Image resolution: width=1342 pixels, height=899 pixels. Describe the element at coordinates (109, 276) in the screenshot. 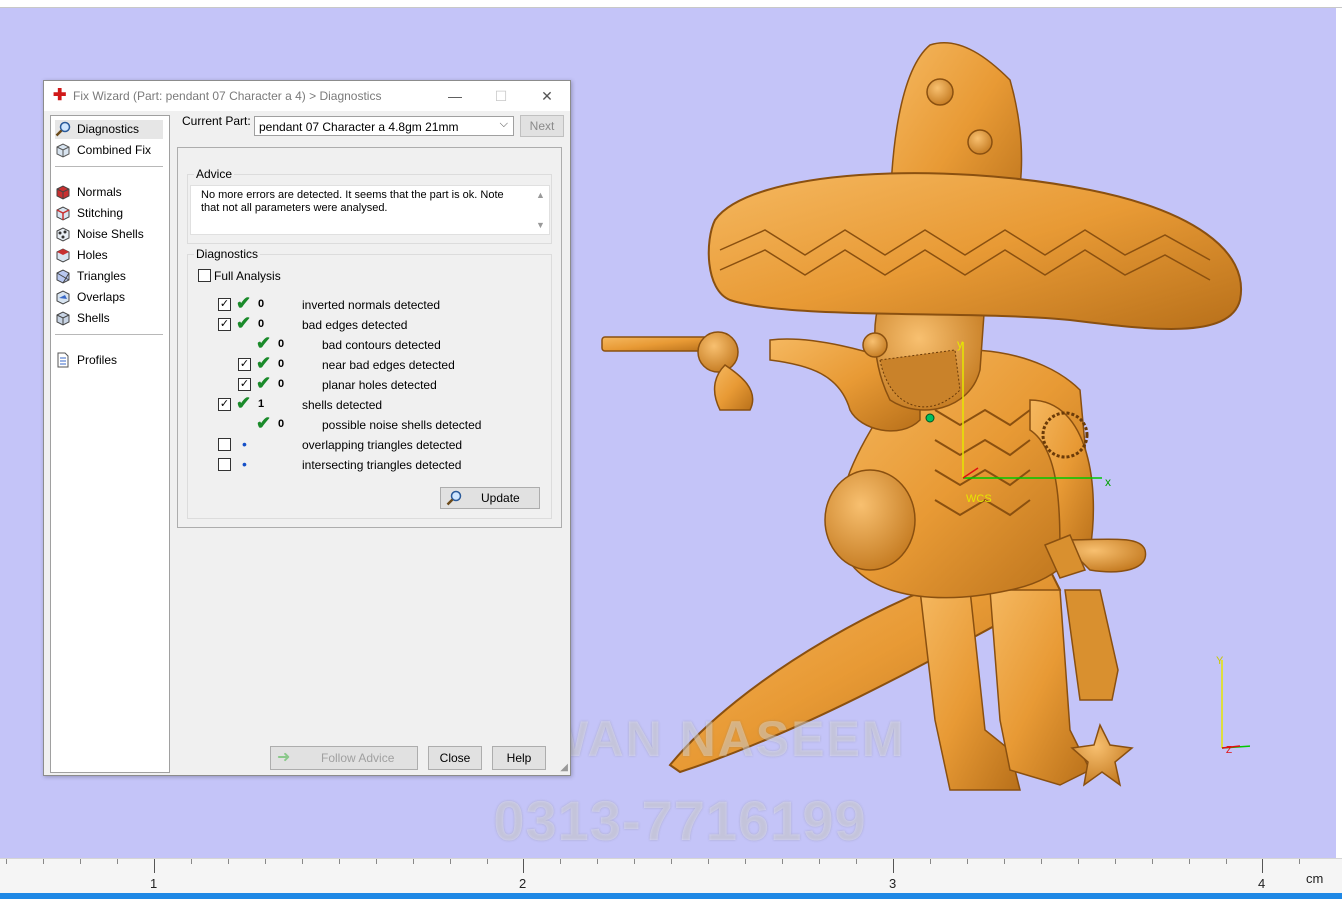

I see `nav-item-triangles: Triangles` at that location.